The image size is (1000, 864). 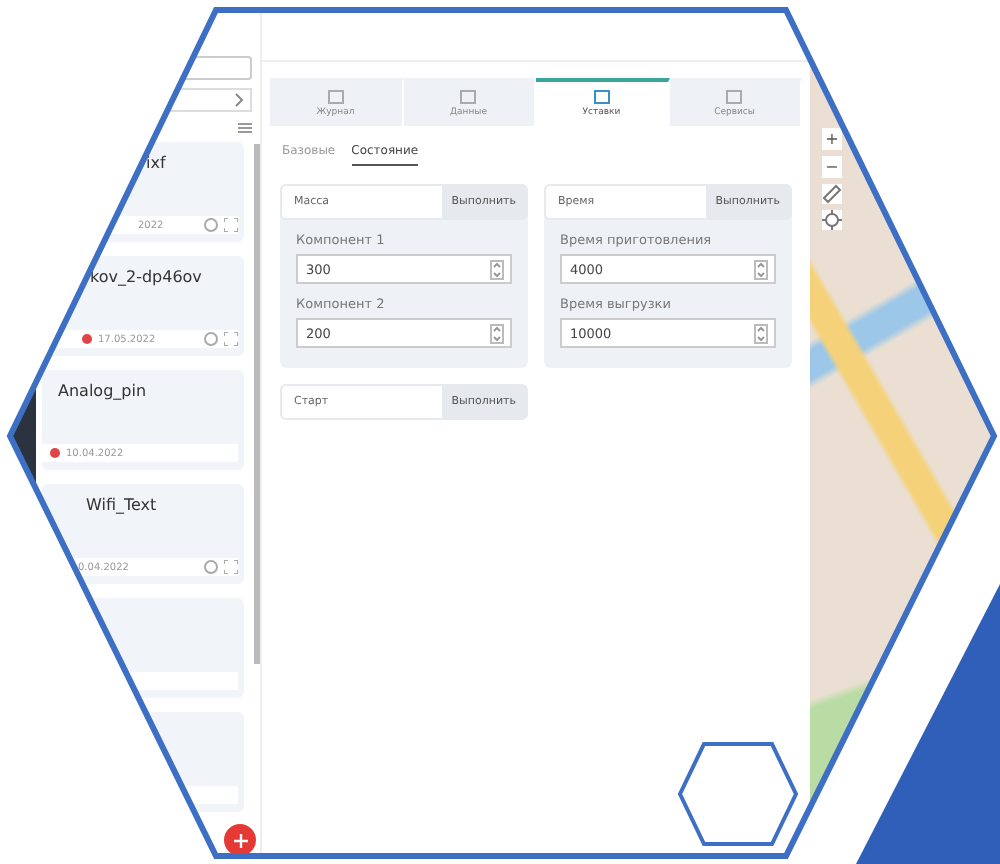 I want to click on device-name: Analog_pin, so click(x=102, y=391).